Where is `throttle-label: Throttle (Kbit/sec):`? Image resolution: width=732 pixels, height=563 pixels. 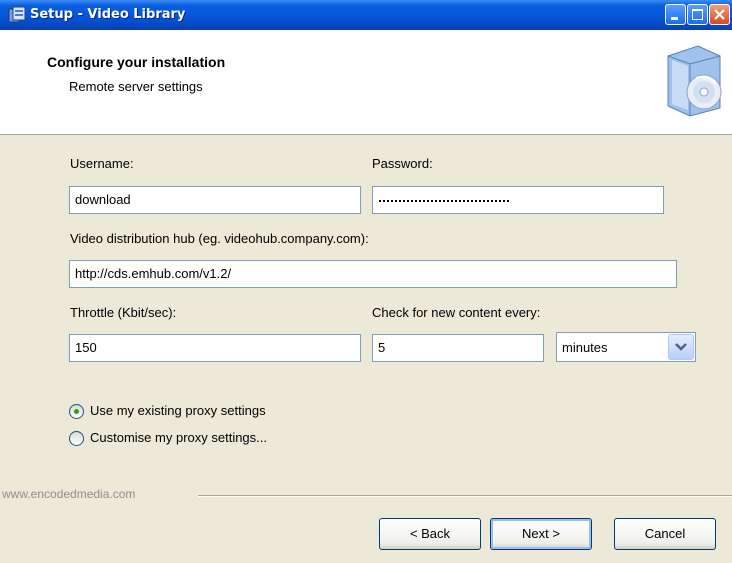
throttle-label: Throttle (Kbit/sec): is located at coordinates (123, 312).